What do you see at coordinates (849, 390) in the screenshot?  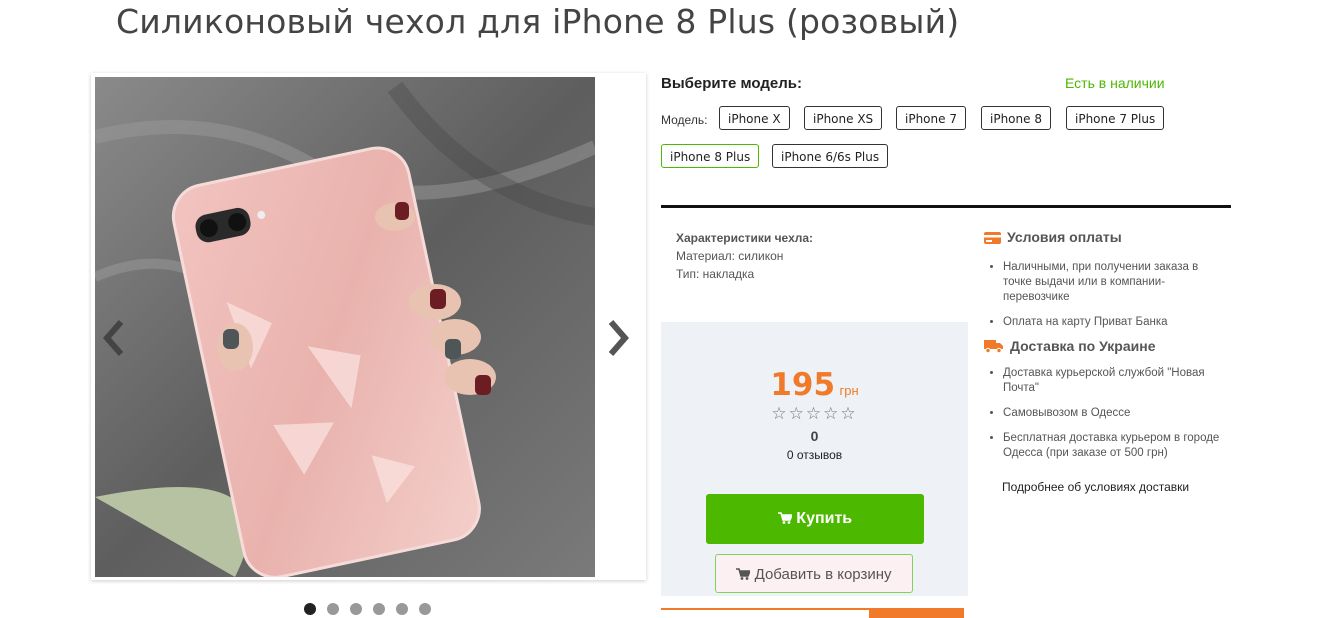 I see `price-currency: грн` at bounding box center [849, 390].